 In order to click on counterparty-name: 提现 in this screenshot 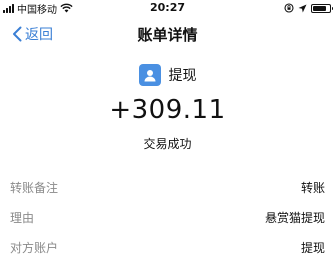, I will do `click(182, 76)`.